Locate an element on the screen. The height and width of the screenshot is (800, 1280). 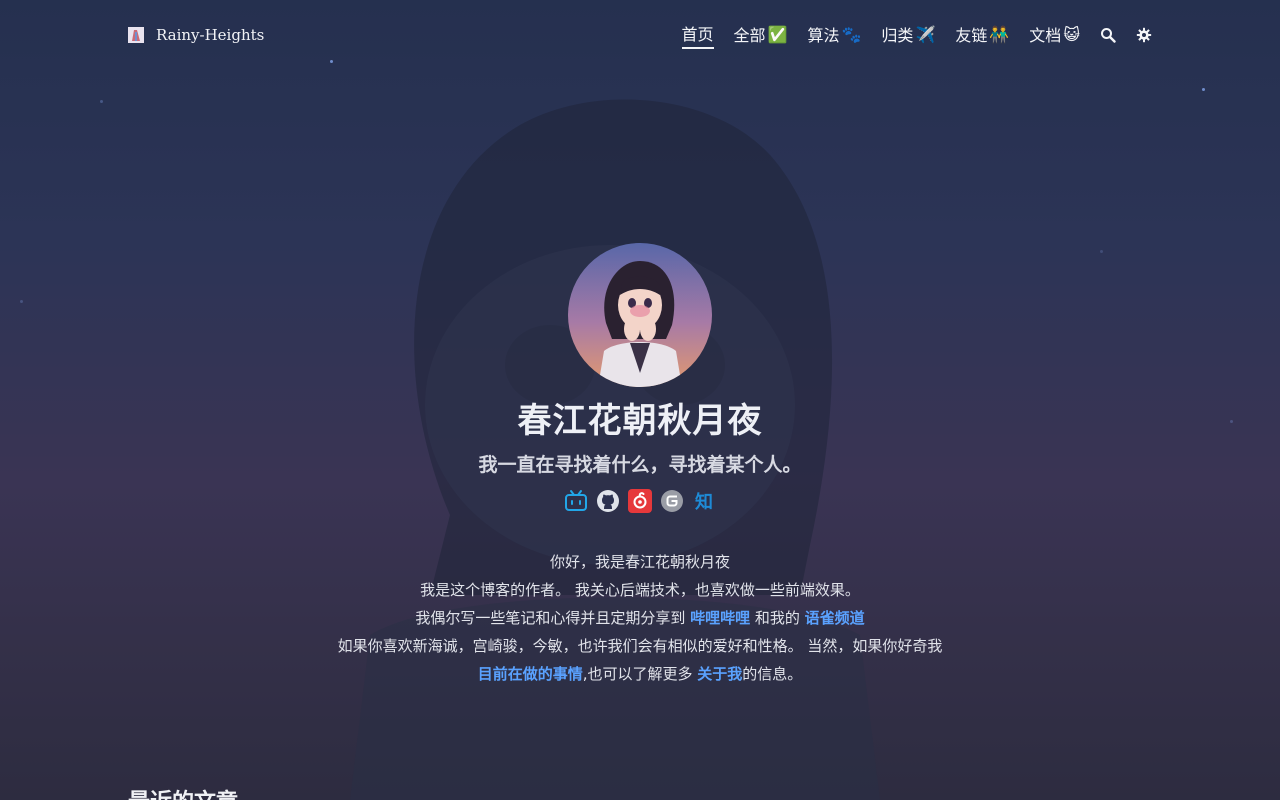
search-icon is located at coordinates (1108, 35).